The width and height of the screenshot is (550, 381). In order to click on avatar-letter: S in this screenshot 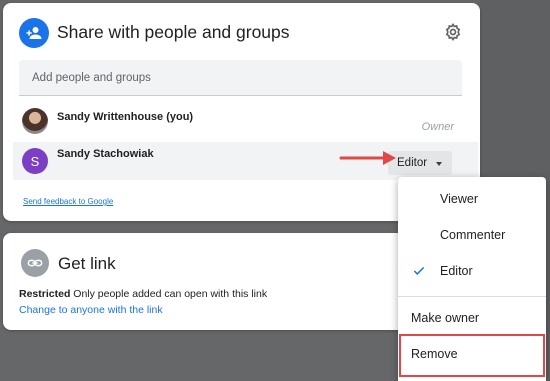, I will do `click(35, 161)`.